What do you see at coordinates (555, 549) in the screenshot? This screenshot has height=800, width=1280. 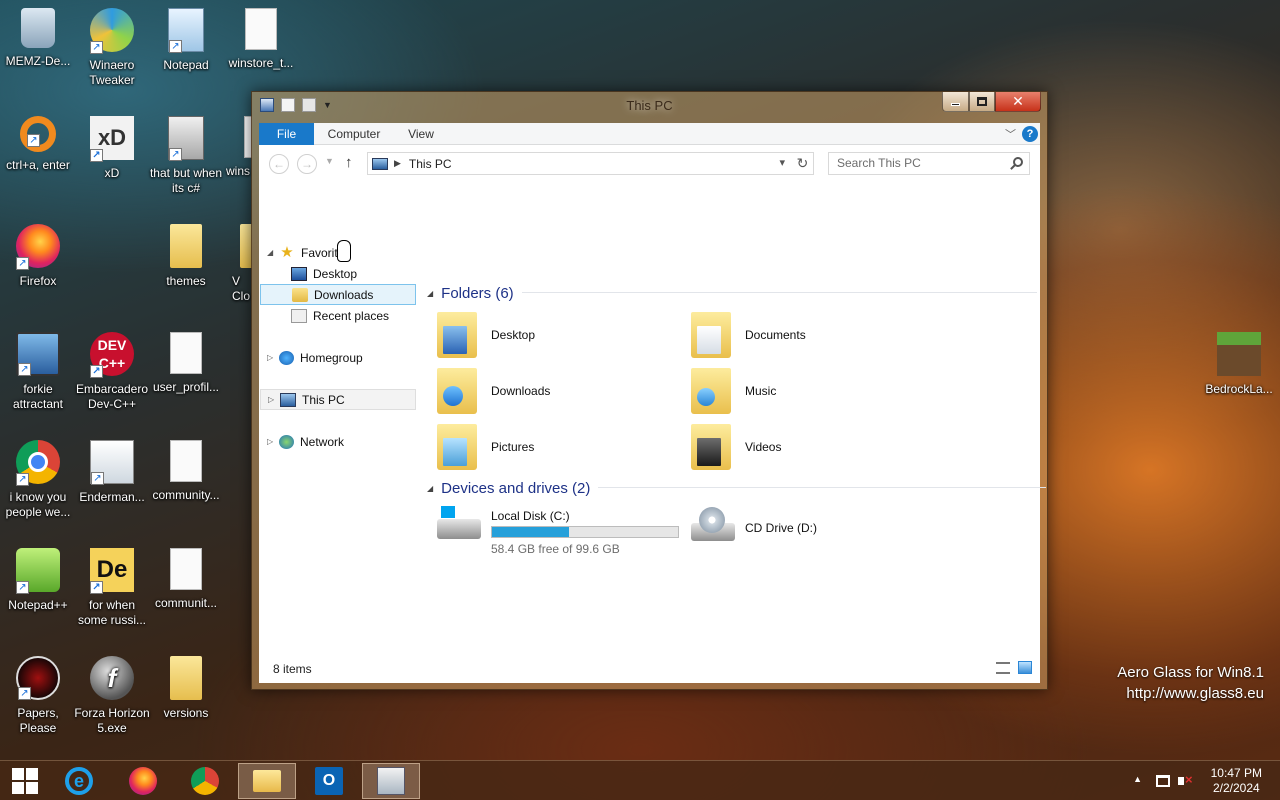 I see `drive-free-space: 58.4 GB free of 99.6 GB` at bounding box center [555, 549].